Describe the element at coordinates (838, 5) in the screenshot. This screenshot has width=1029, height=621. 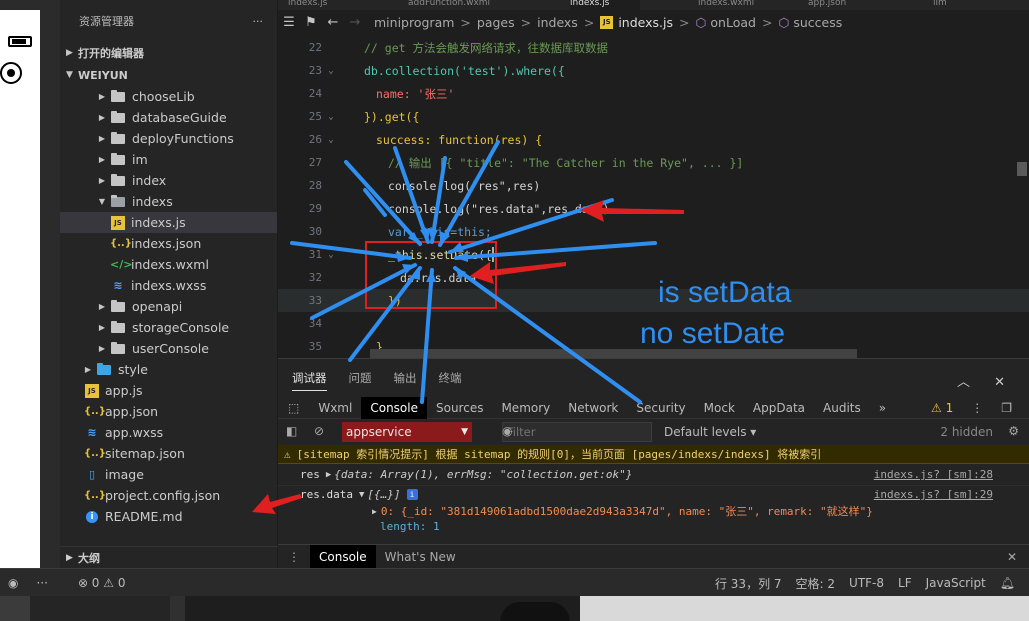
I see `editor-tab: app.json` at that location.